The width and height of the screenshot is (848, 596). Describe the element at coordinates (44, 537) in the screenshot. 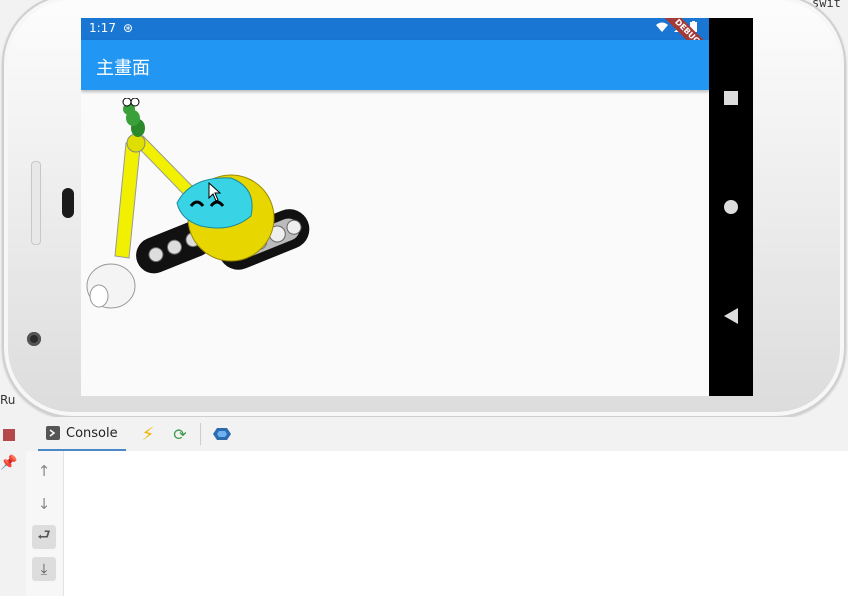

I see `soft-wrap-icon: ⮐` at that location.